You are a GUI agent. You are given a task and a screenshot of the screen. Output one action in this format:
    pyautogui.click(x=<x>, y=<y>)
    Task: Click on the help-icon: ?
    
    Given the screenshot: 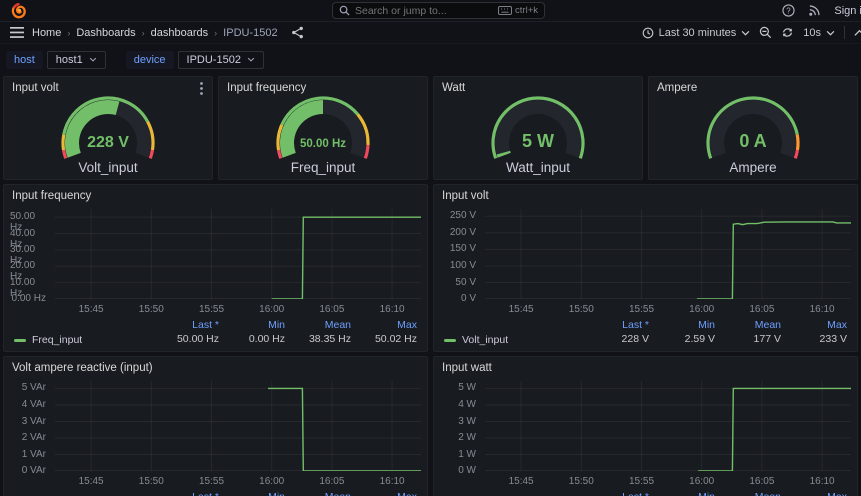 What is the action you would take?
    pyautogui.click(x=788, y=10)
    